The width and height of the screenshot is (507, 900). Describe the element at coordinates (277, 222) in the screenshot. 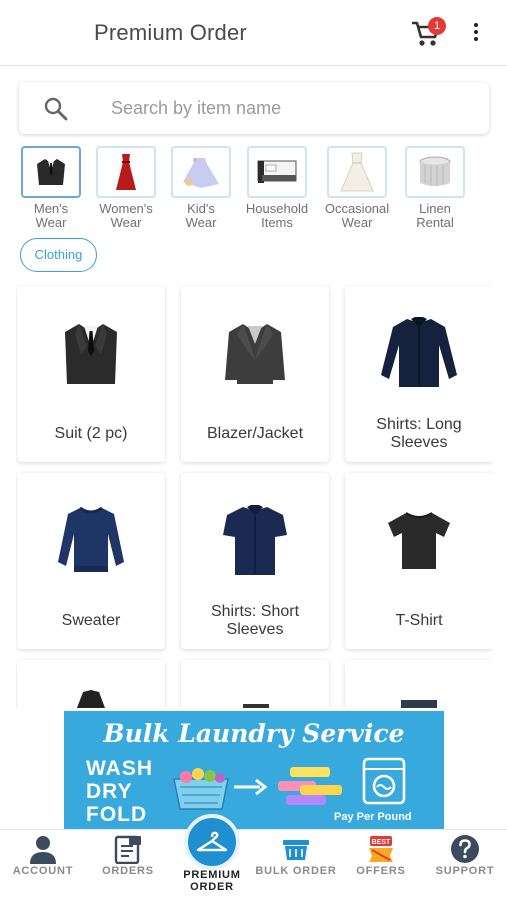

I see `category-label-line2: Items` at that location.